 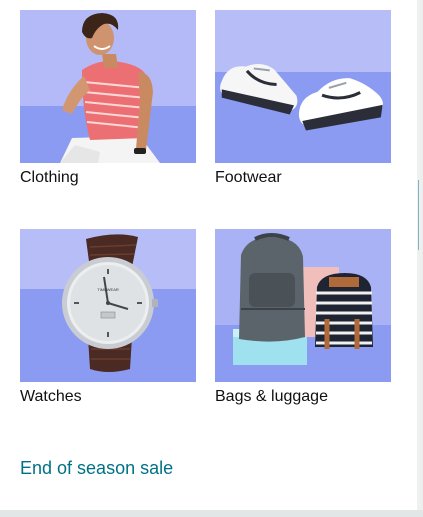 I want to click on category-tile-bags: Bags & luggage, so click(x=303, y=318).